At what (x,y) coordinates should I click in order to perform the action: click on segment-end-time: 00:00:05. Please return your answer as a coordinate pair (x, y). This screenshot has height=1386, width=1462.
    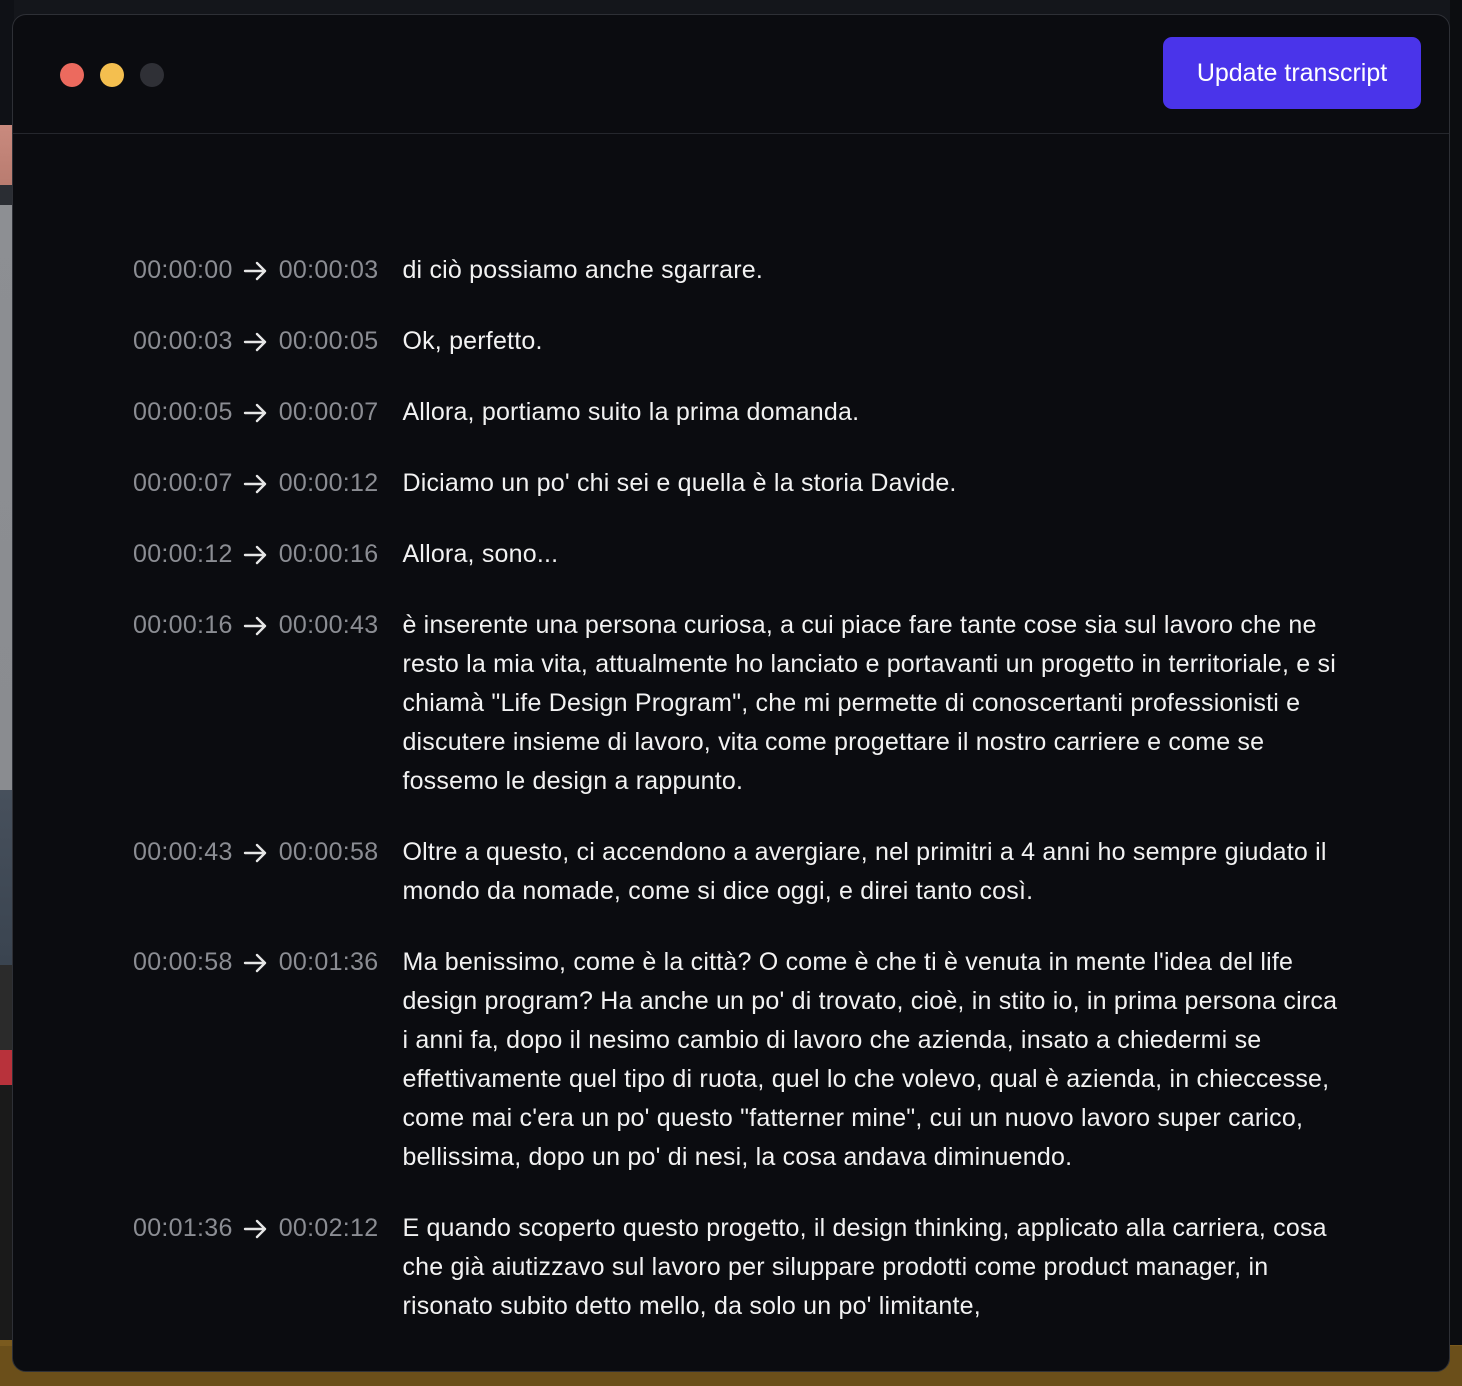
    Looking at the image, I should click on (328, 341).